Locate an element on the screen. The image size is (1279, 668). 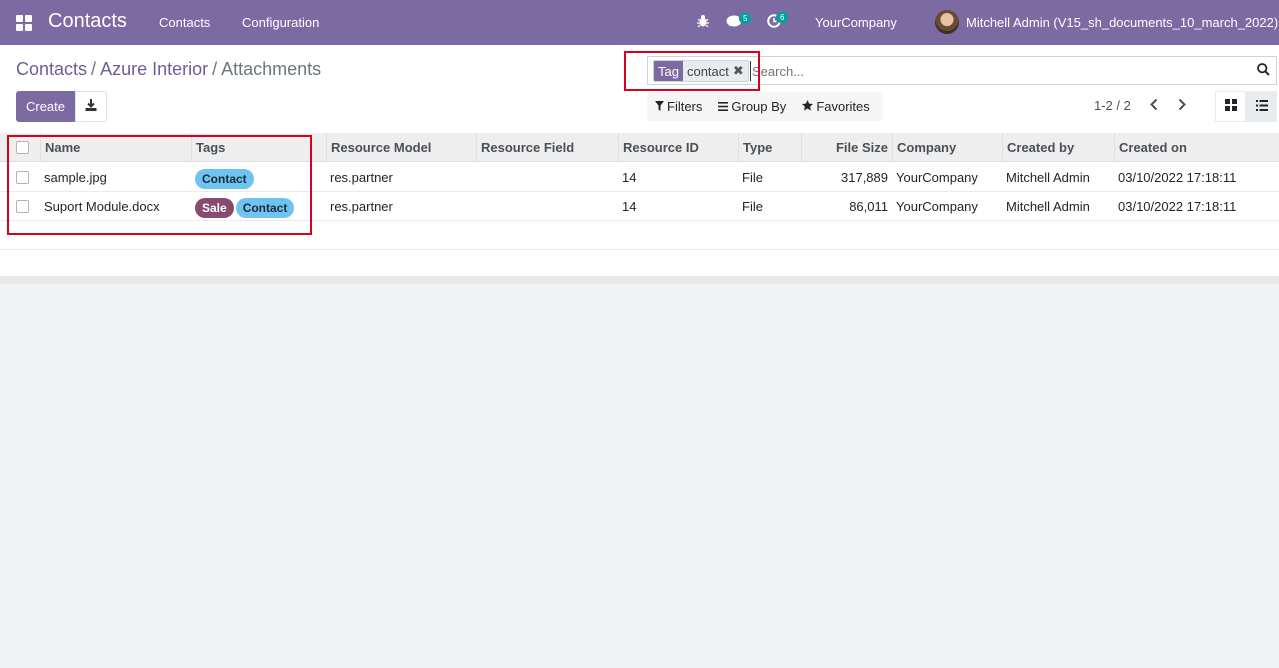
cell-tags: Contact is located at coordinates (223, 177).